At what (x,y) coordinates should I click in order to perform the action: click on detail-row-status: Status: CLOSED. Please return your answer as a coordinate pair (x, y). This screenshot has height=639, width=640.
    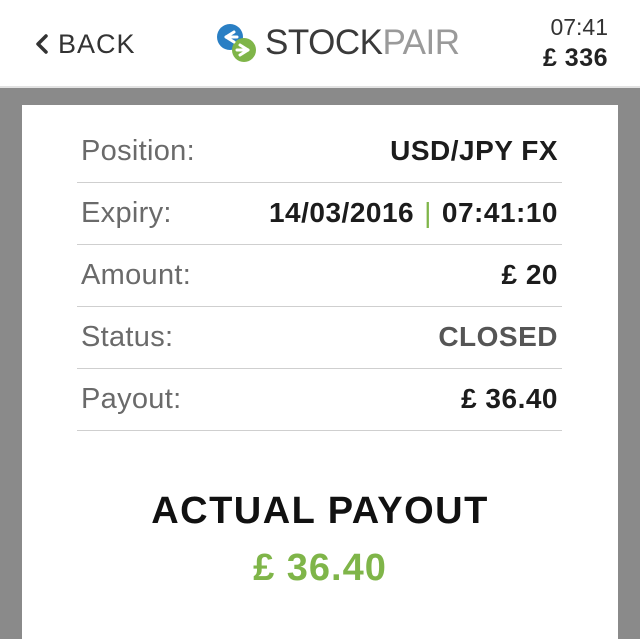
    Looking at the image, I should click on (319, 338).